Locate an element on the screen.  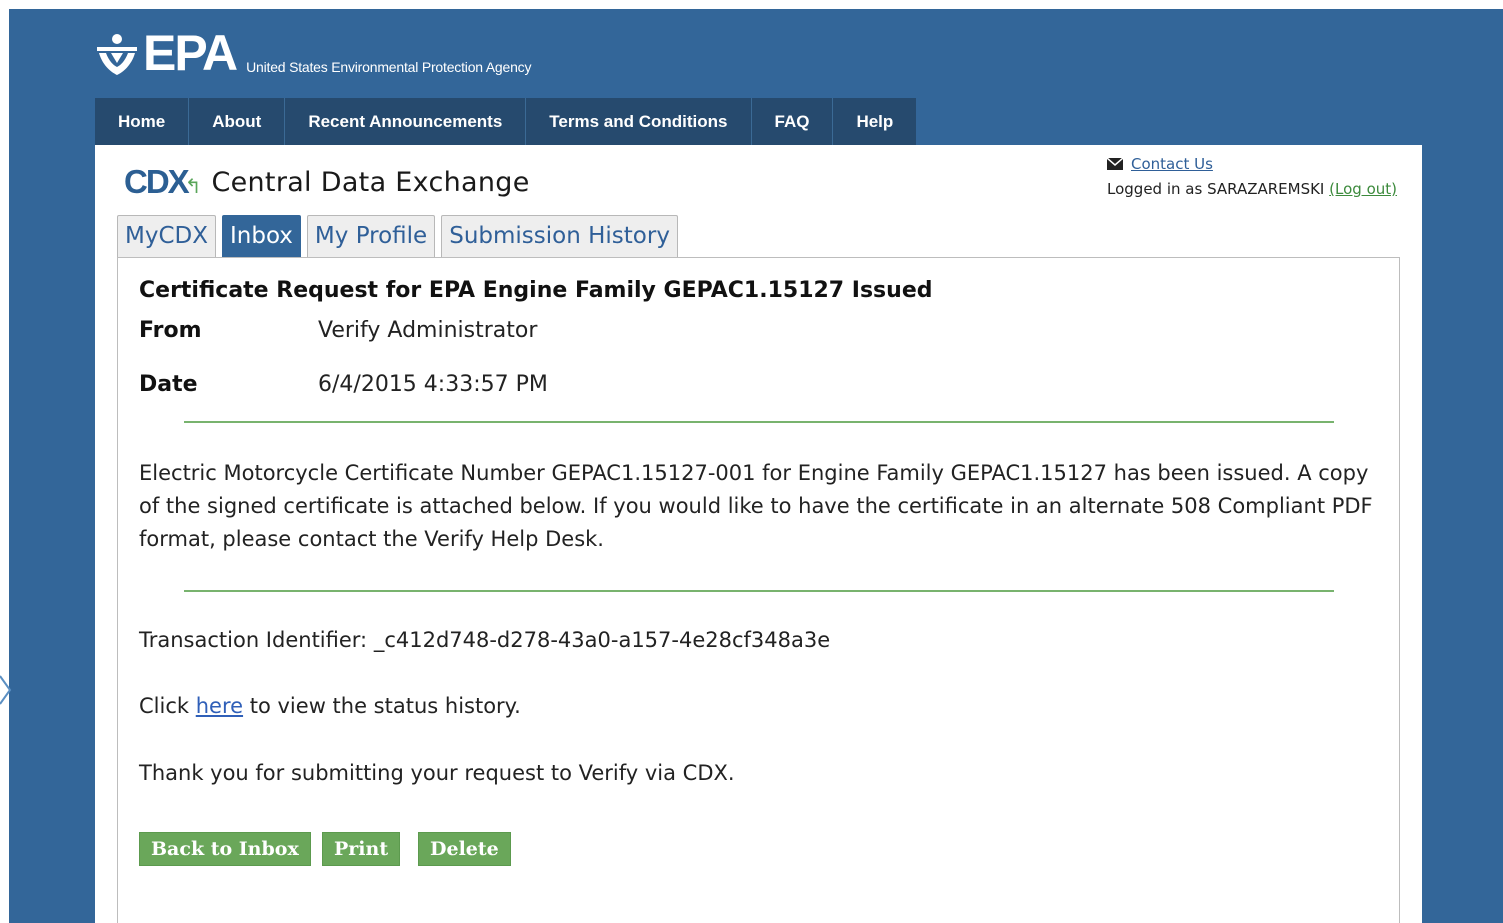
username: SARAZAREMSKI is located at coordinates (1266, 189).